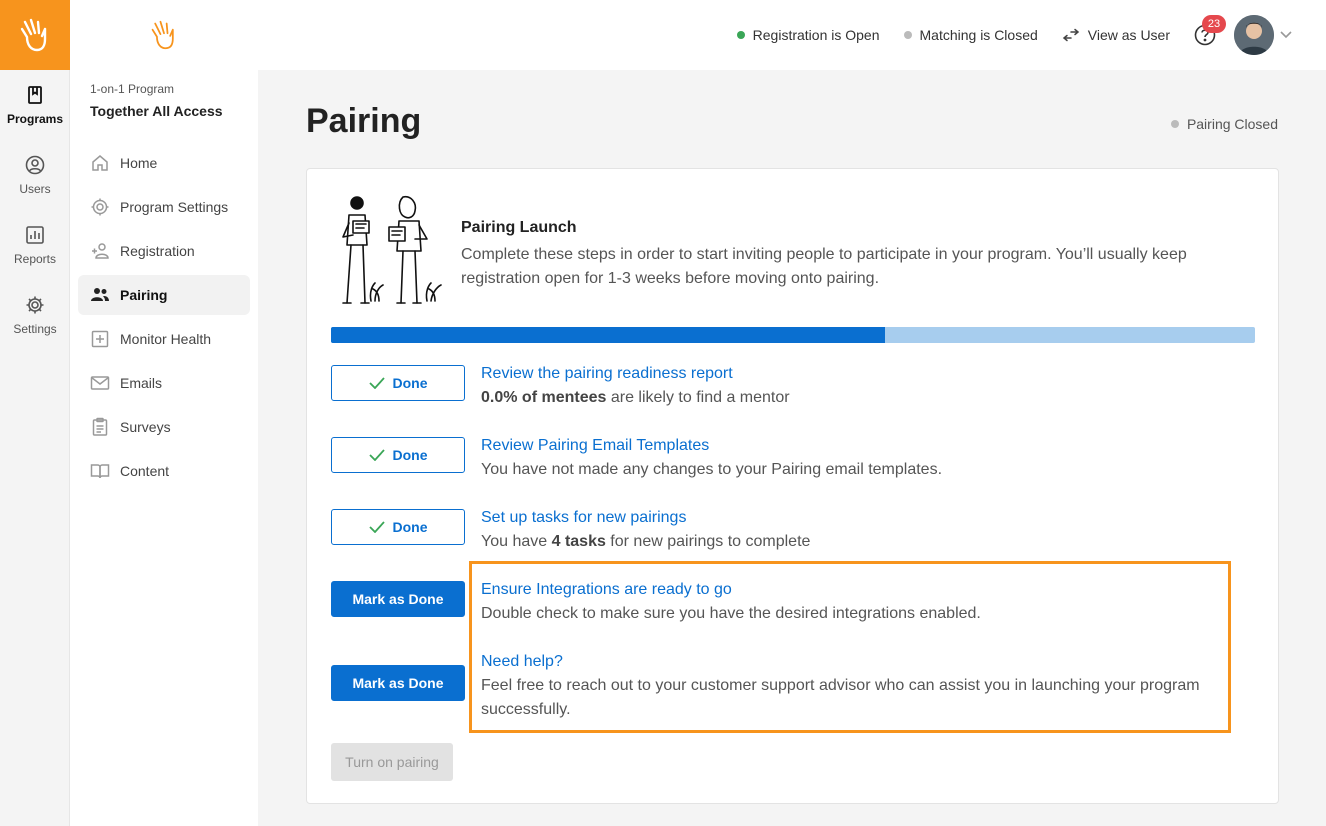  Describe the element at coordinates (35, 328) in the screenshot. I see `rail-item-label: Settings` at that location.